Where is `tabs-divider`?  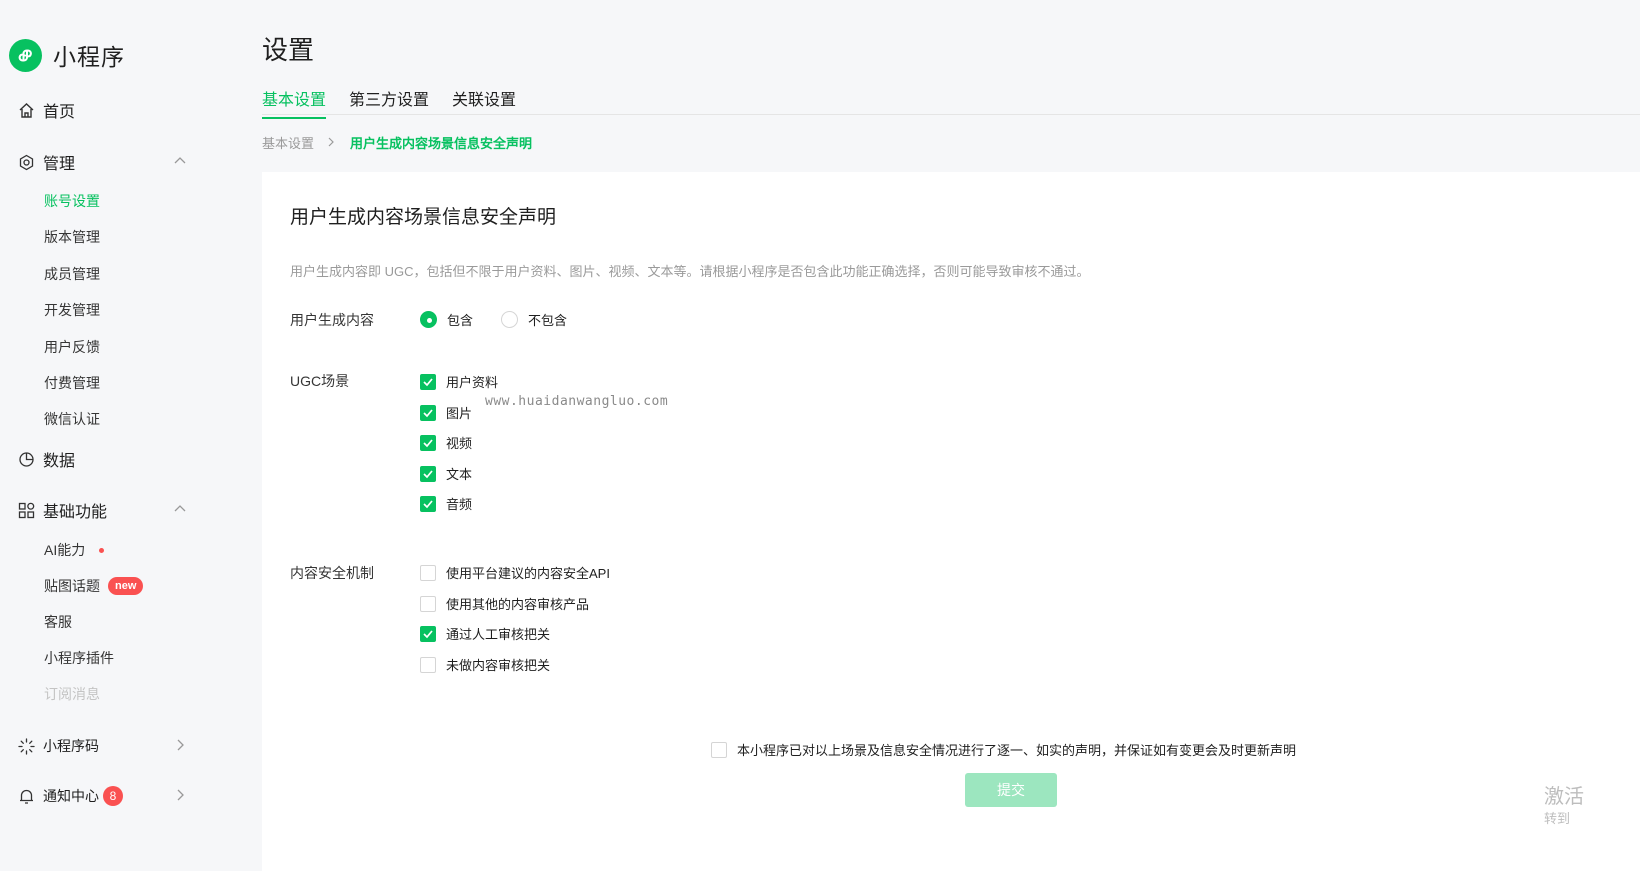
tabs-divider is located at coordinates (951, 114).